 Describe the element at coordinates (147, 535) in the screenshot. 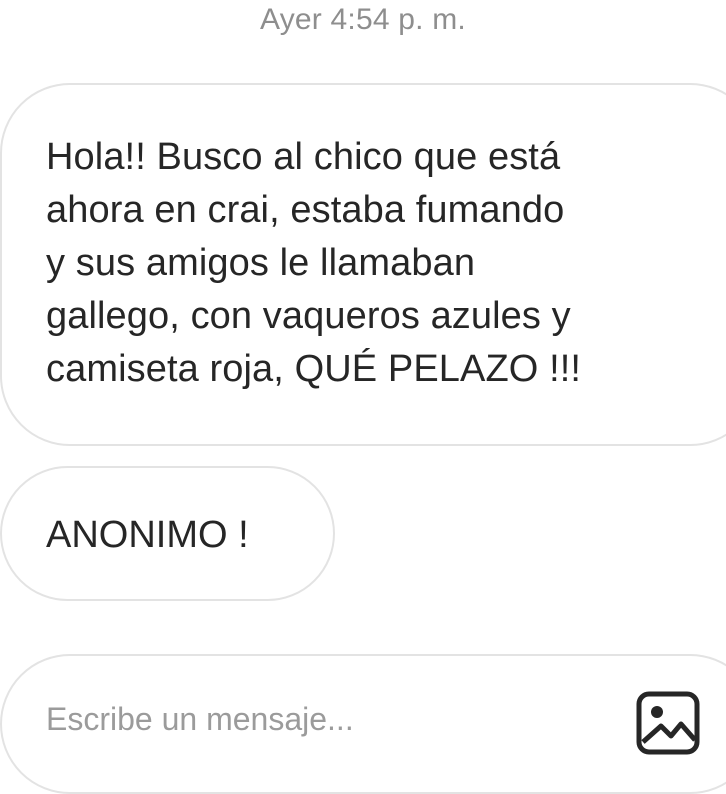

I see `message-text: ANONIMO !` at that location.